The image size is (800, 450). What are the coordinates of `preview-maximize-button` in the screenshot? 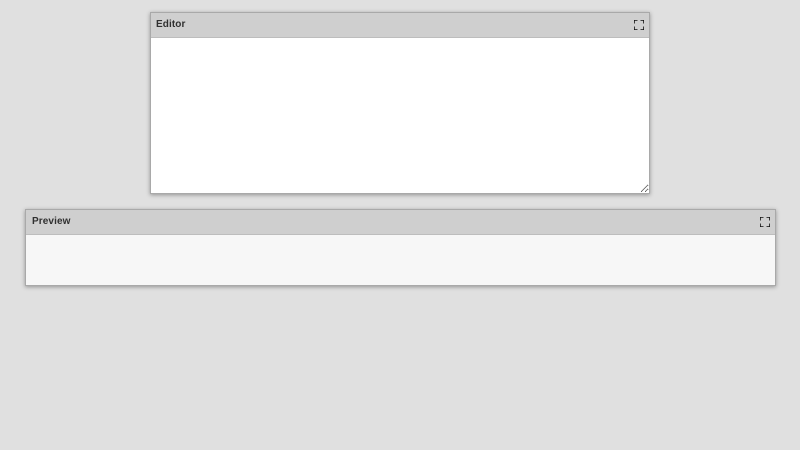 It's located at (765, 222).